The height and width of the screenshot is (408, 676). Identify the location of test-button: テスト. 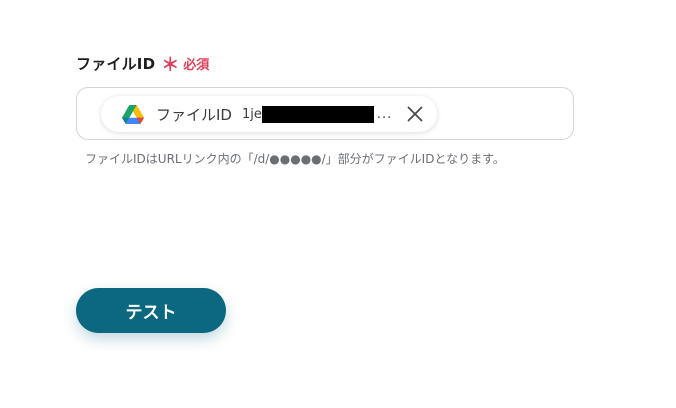
(151, 310).